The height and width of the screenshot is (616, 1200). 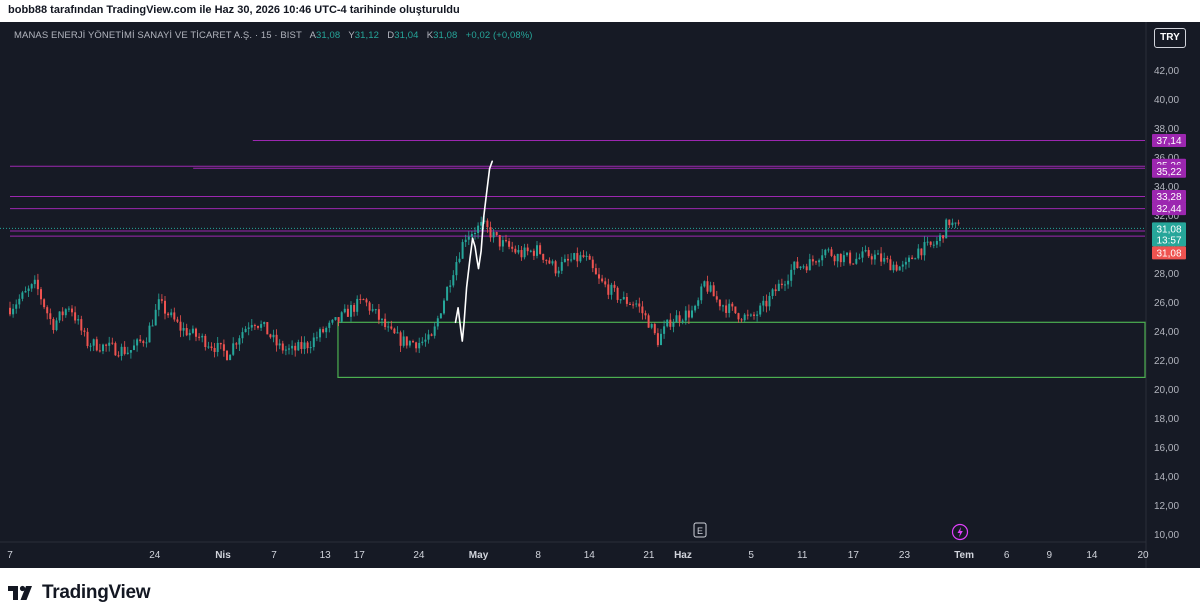 I want to click on y-tick-label: 10,00, so click(x=1166, y=535).